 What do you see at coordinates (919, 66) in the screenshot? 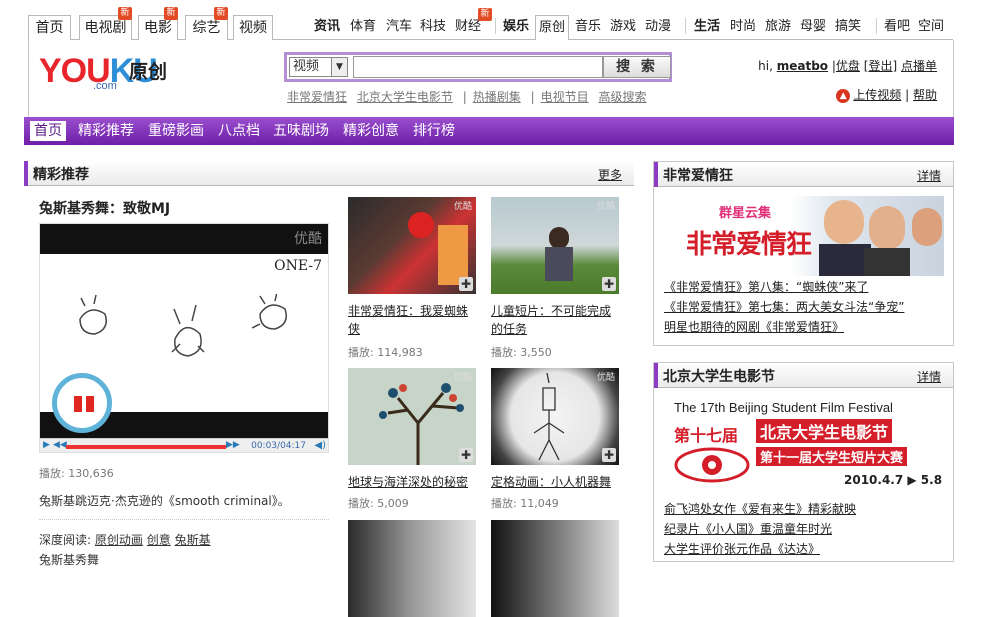
I see `playlist-link: 点播单` at bounding box center [919, 66].